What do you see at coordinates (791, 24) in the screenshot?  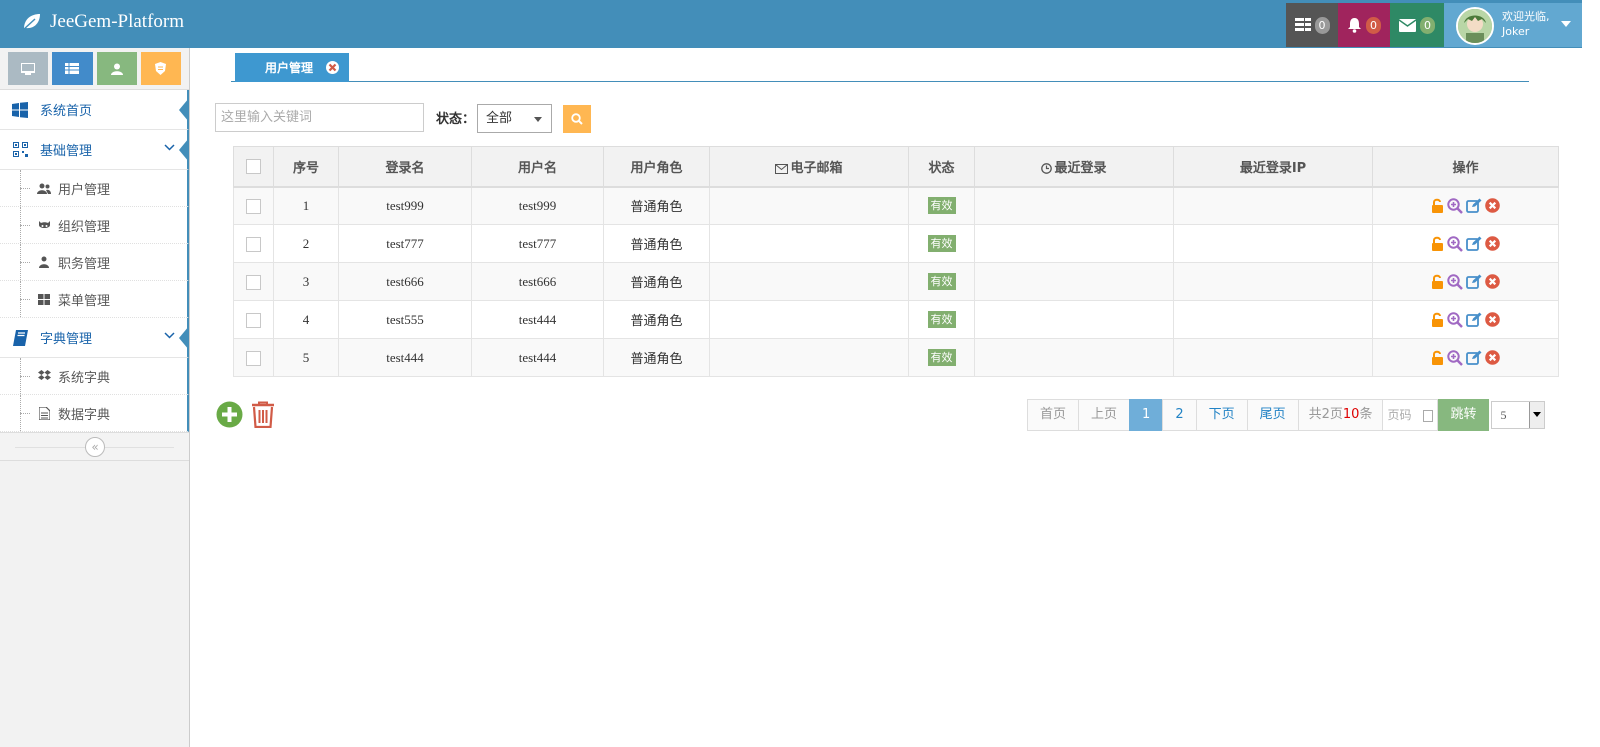 I see `top-navbar: JeeGem-Platform 0 0 0 欢迎光临, Joker` at bounding box center [791, 24].